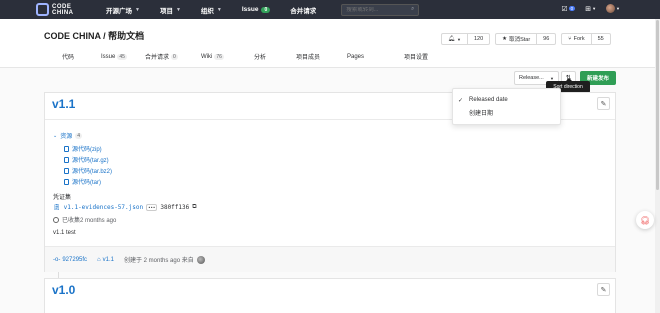  I want to click on evidence-heading: 凭证集, so click(62, 198).